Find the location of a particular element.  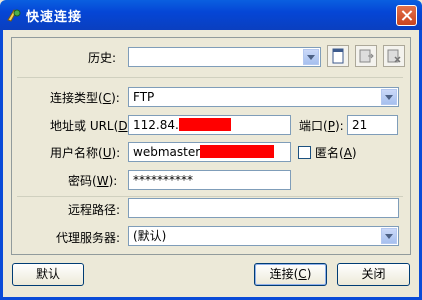

document-icon is located at coordinates (338, 56).